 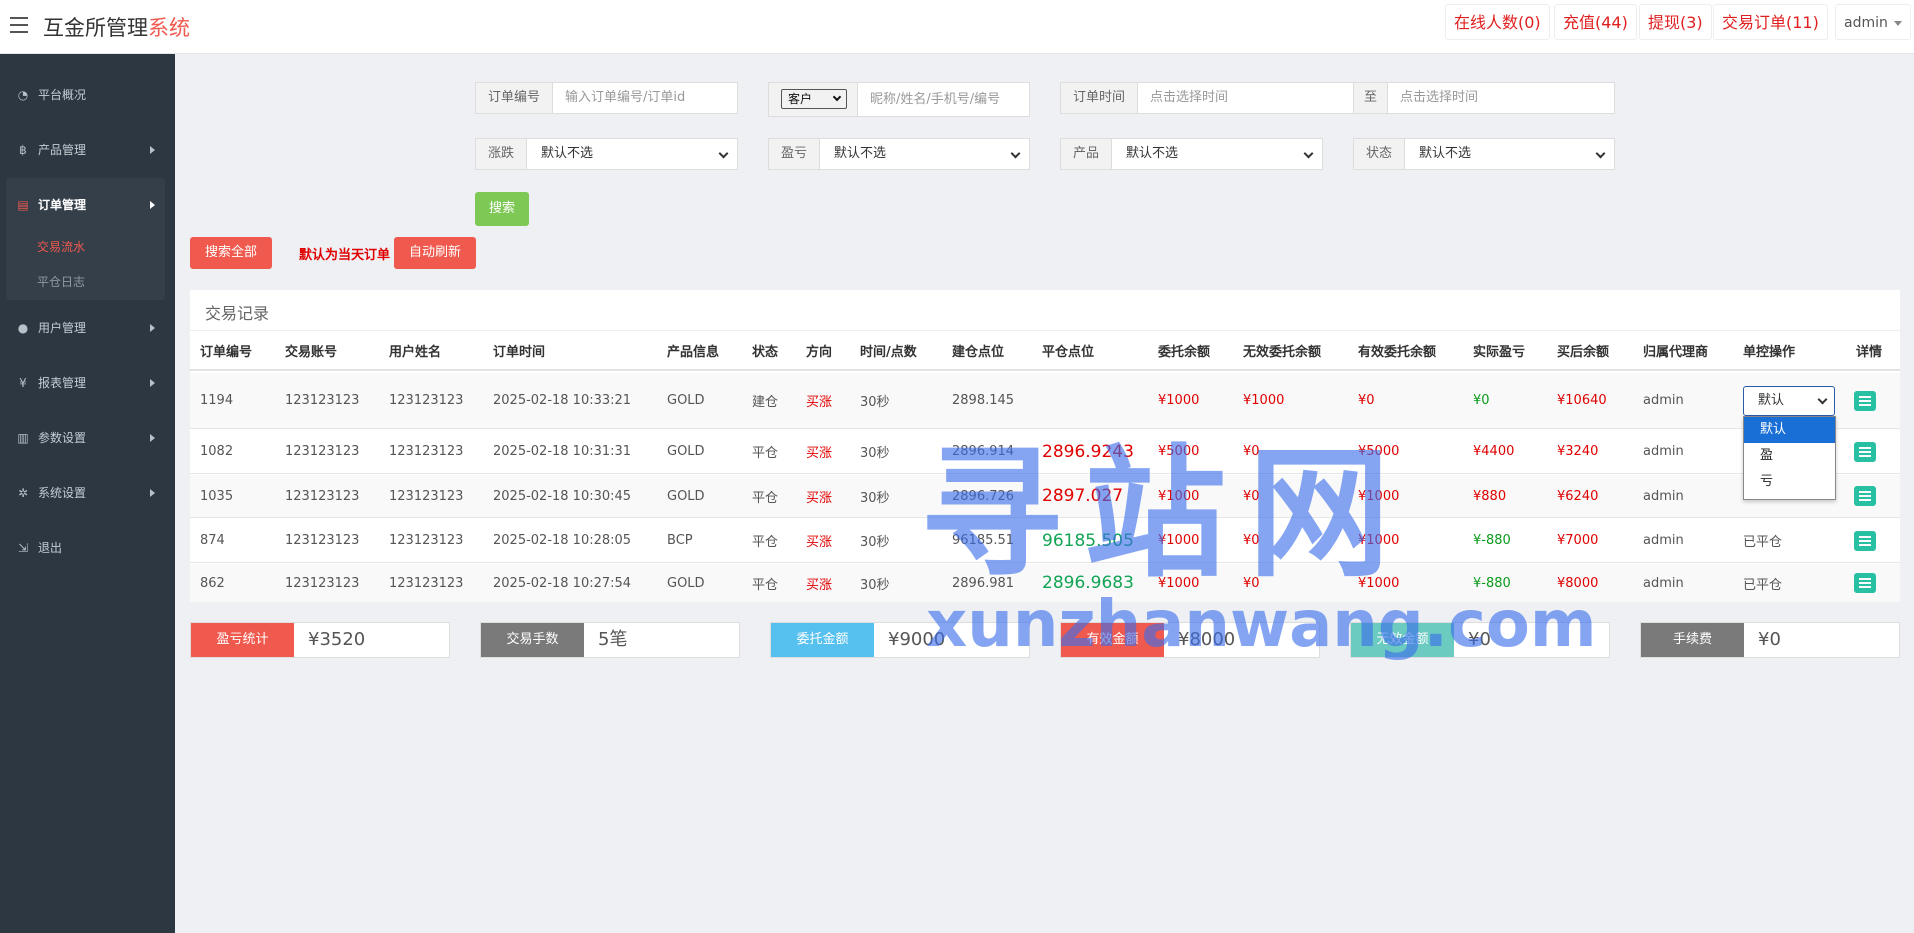 What do you see at coordinates (562, 540) in the screenshot?
I see `cell-time: 2025-02-18 10:28:05` at bounding box center [562, 540].